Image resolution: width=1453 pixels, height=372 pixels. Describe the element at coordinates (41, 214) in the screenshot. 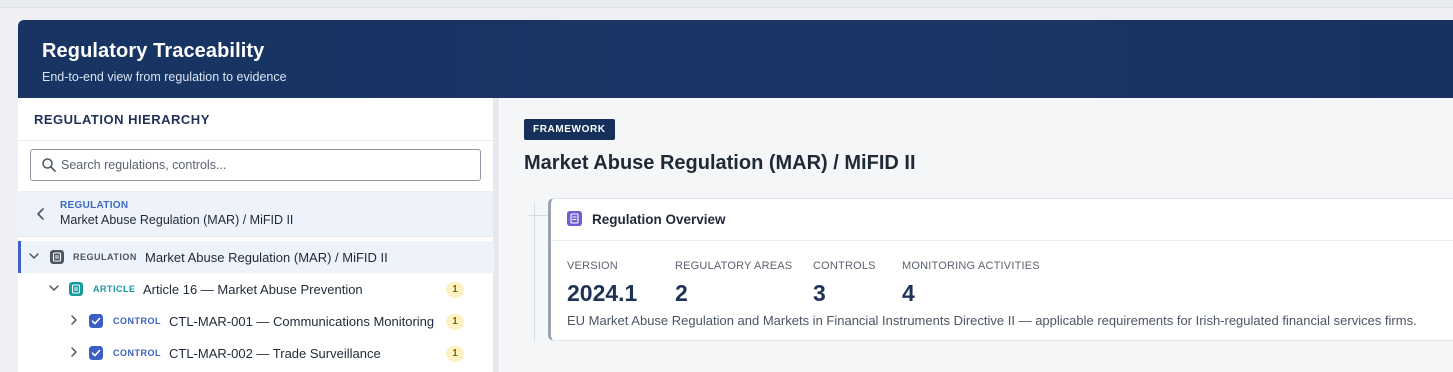

I see `chevron-left-icon` at that location.